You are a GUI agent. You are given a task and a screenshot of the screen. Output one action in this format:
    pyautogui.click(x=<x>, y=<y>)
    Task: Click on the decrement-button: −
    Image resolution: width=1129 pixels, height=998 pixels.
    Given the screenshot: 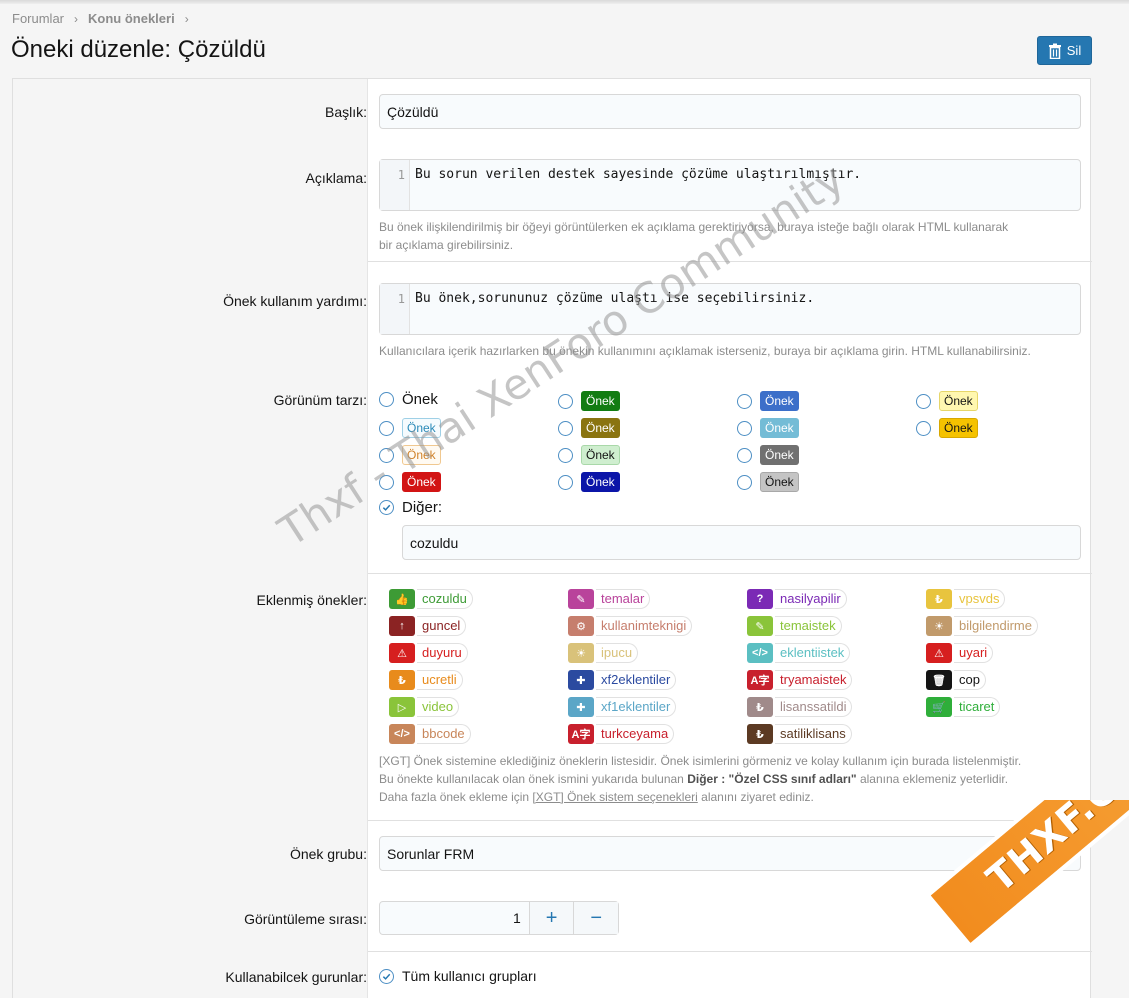 What is the action you would take?
    pyautogui.click(x=596, y=918)
    